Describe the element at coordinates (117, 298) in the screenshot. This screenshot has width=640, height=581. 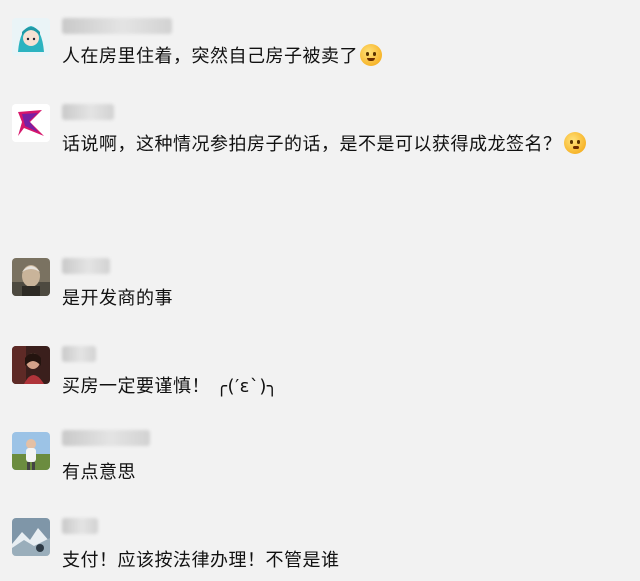
I see `comment-text: 是开发商的事` at that location.